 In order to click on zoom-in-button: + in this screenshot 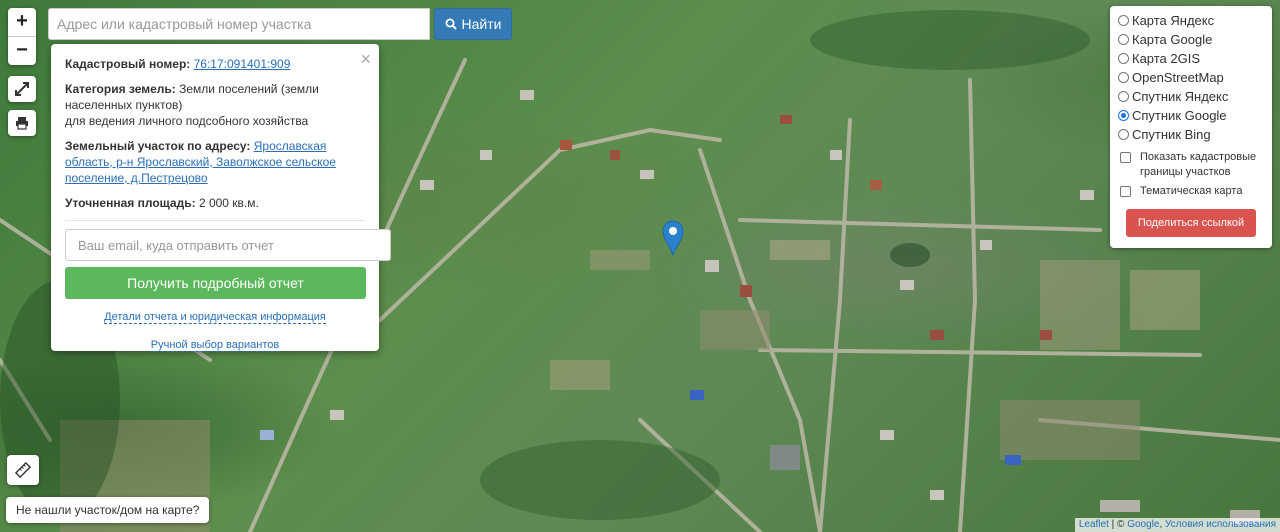, I will do `click(22, 22)`.